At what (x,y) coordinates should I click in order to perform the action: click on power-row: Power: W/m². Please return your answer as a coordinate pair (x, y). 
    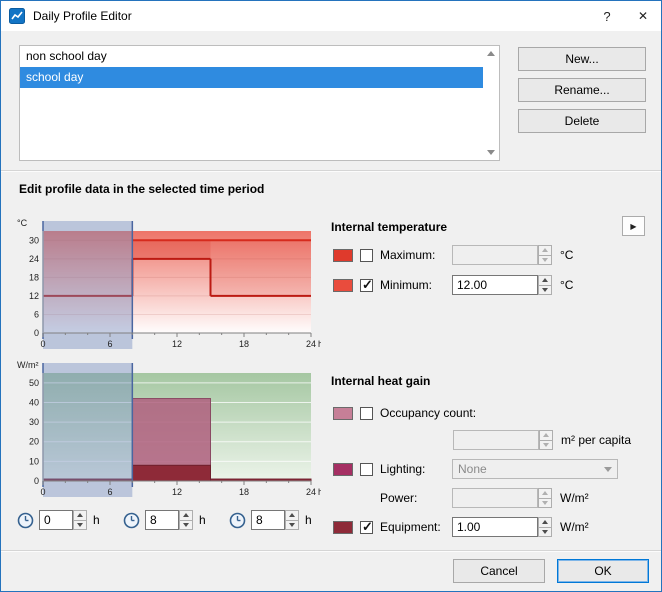
    Looking at the image, I should click on (461, 498).